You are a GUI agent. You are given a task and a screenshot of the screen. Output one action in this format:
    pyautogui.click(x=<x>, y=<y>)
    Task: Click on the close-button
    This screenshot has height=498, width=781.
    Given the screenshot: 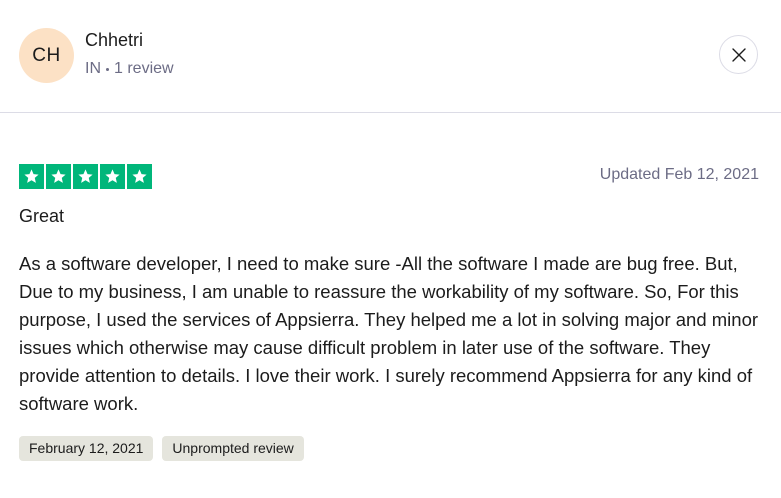 What is the action you would take?
    pyautogui.click(x=738, y=54)
    